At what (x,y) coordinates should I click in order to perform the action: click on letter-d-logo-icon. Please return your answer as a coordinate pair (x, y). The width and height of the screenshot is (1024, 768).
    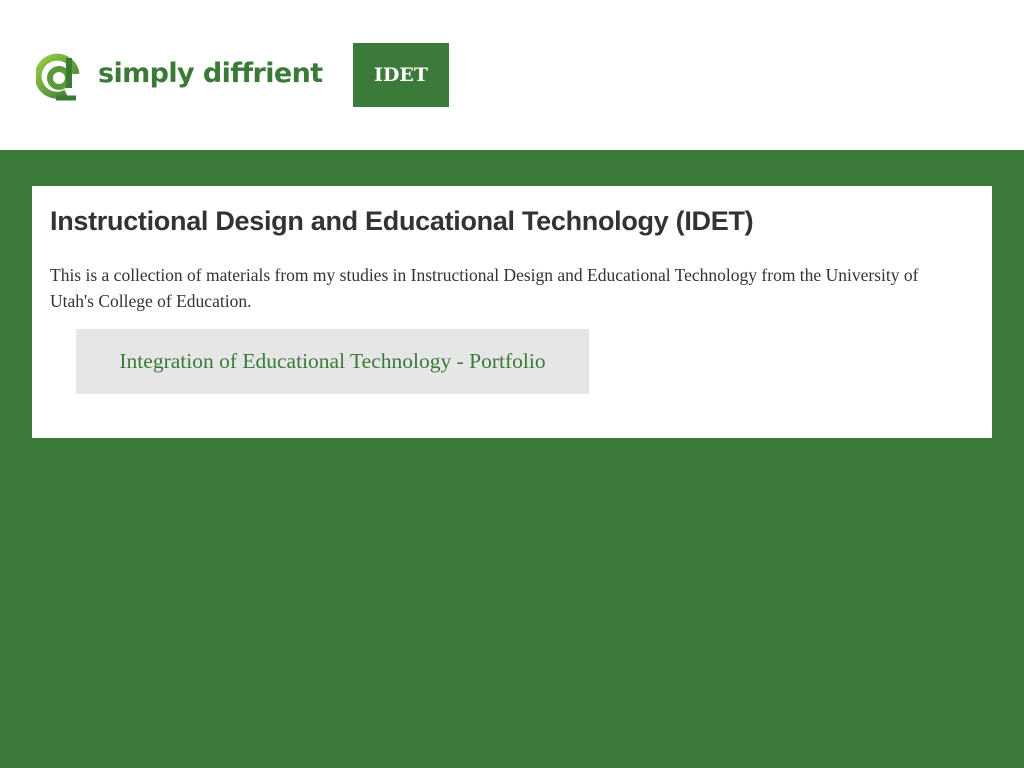
    Looking at the image, I should click on (58, 77).